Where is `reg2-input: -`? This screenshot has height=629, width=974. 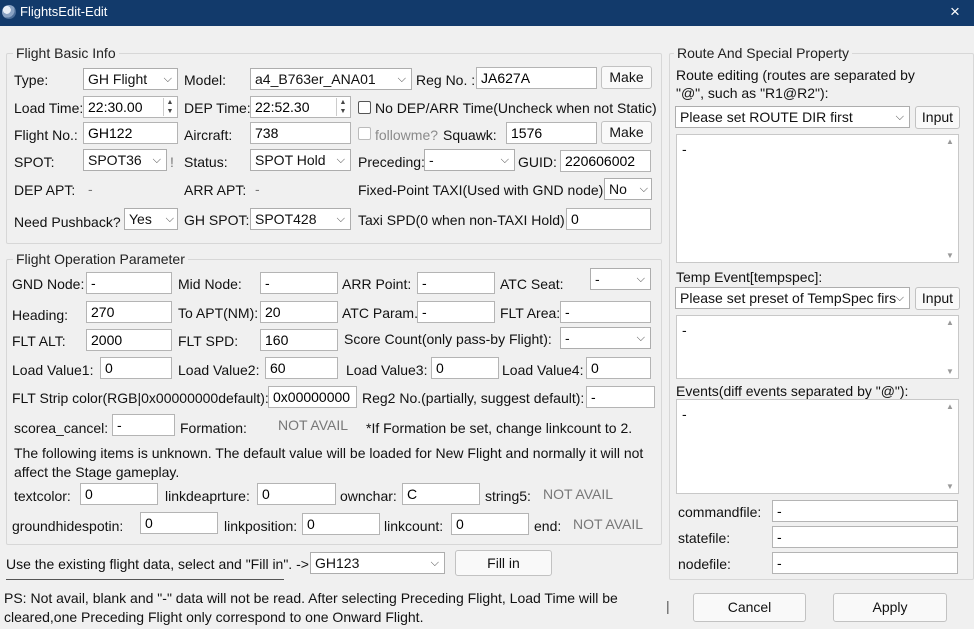 reg2-input: - is located at coordinates (620, 397).